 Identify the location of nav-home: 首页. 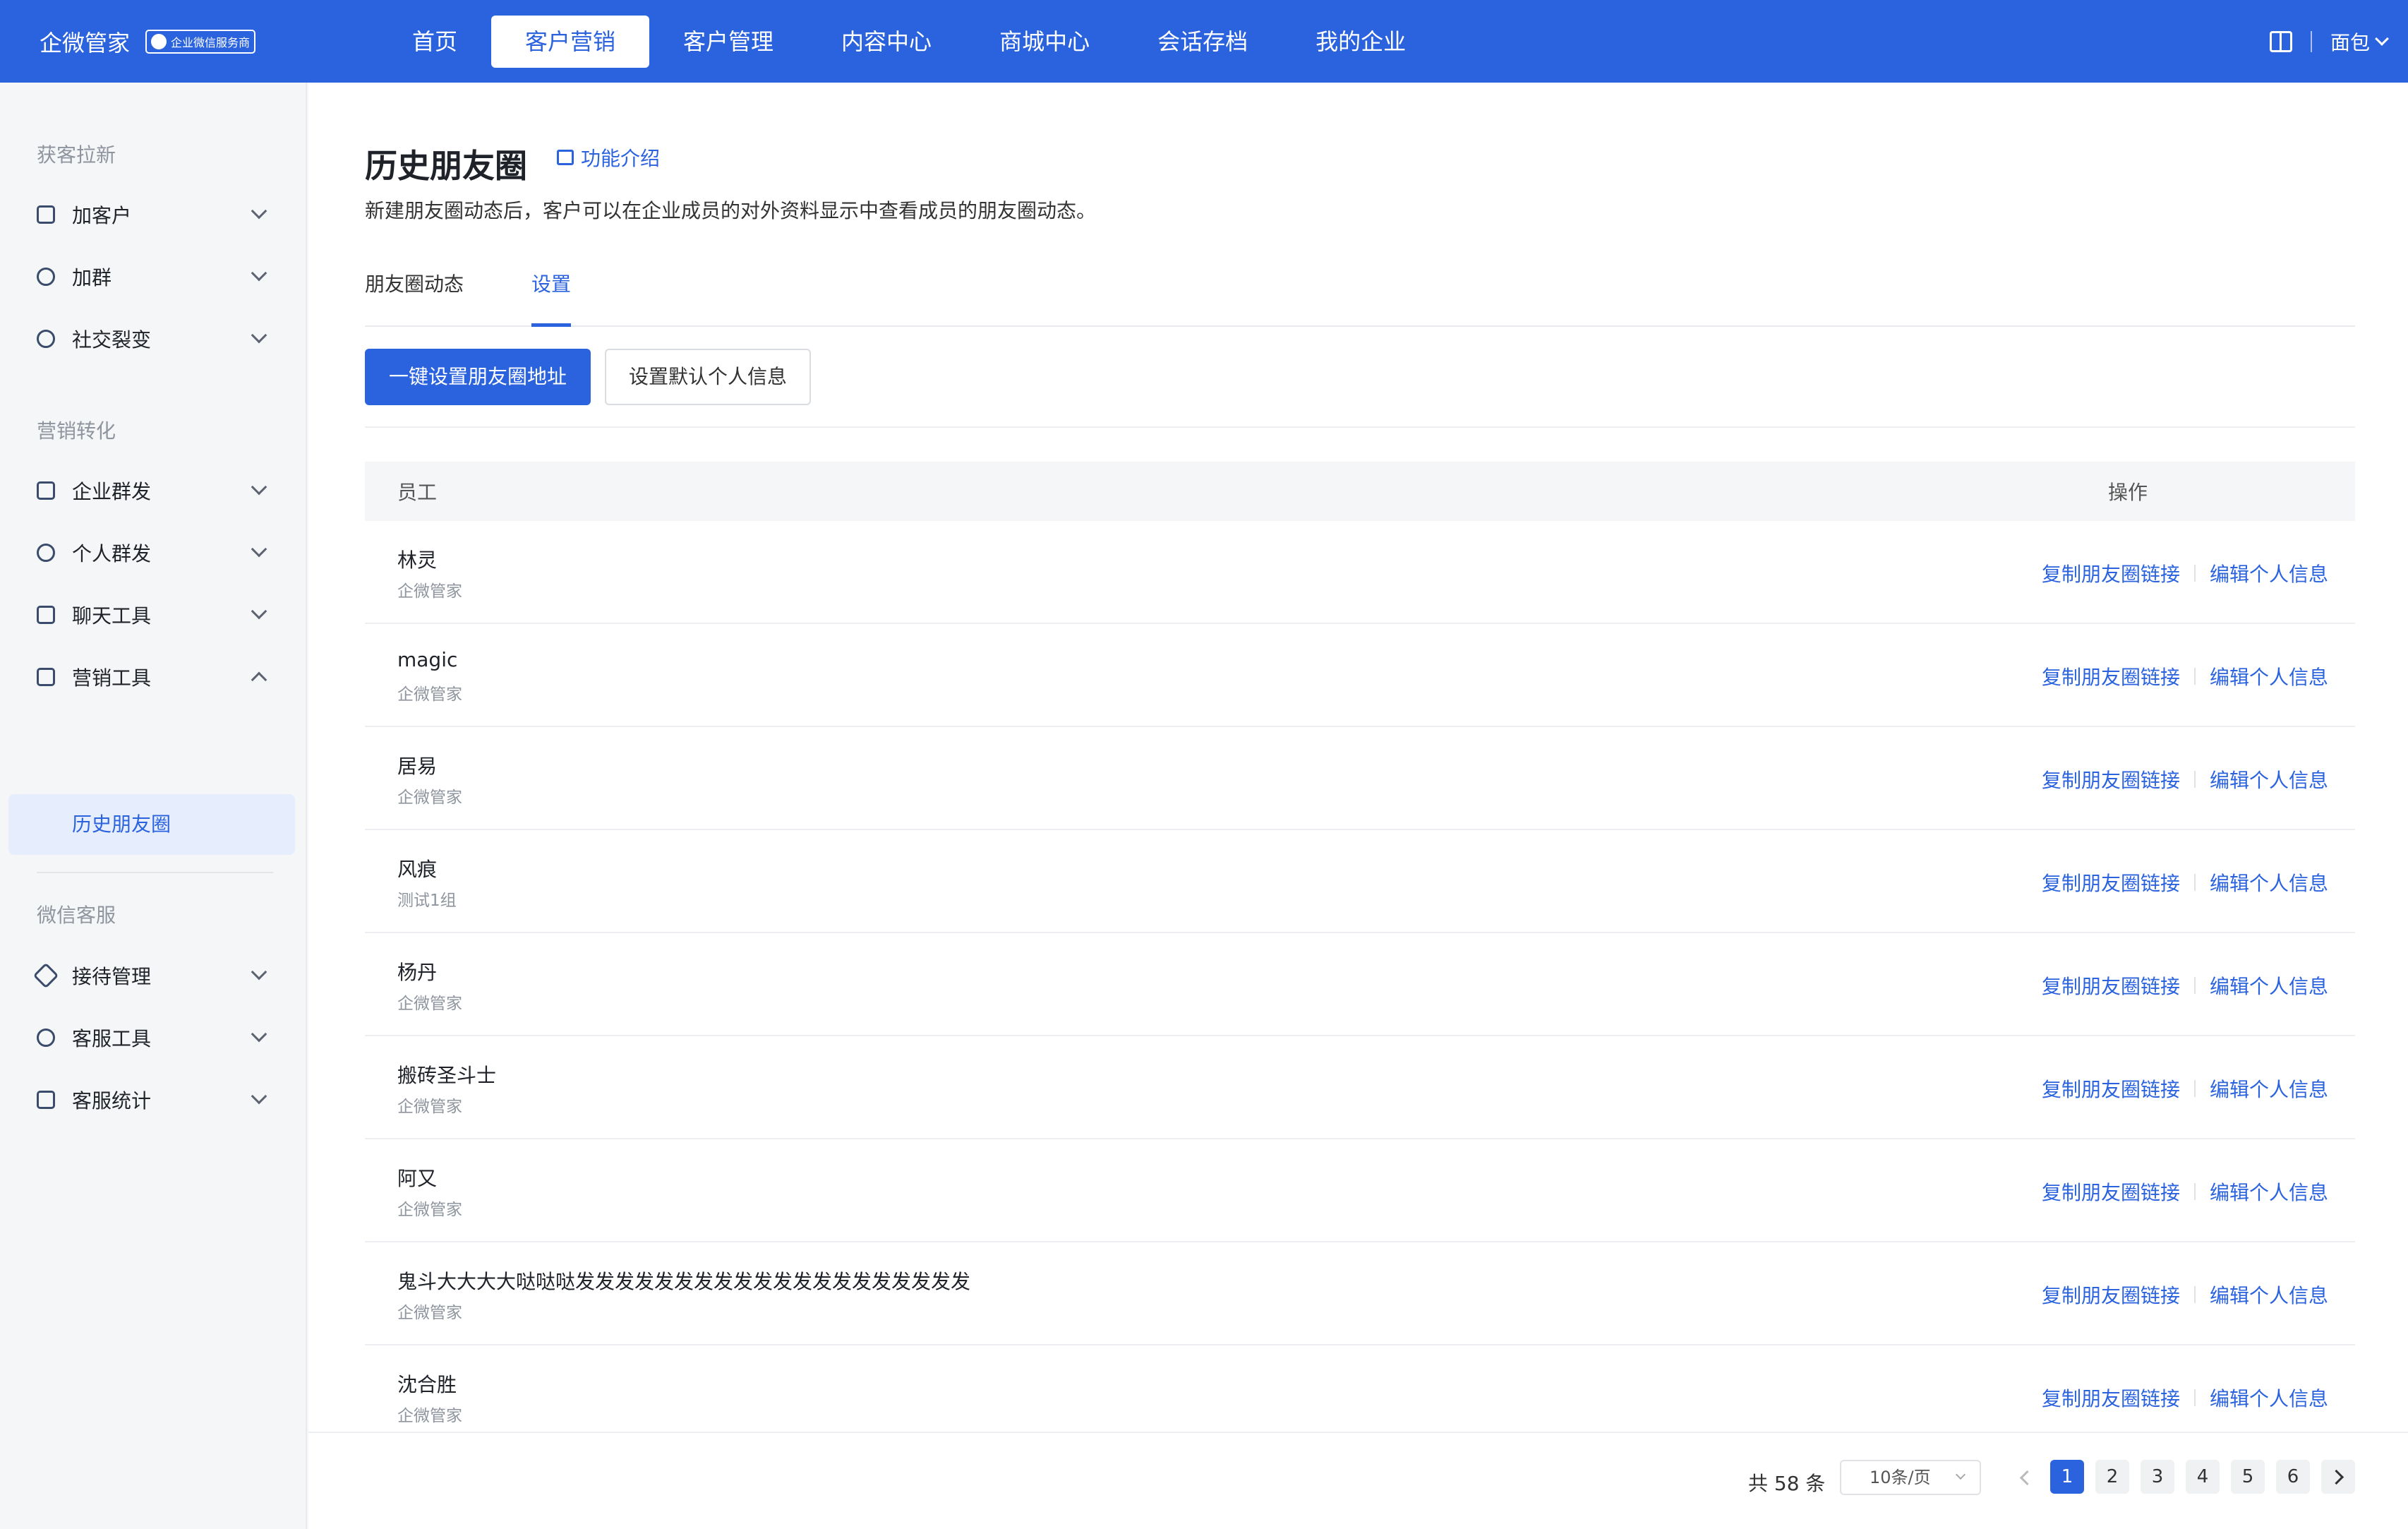
(434, 42).